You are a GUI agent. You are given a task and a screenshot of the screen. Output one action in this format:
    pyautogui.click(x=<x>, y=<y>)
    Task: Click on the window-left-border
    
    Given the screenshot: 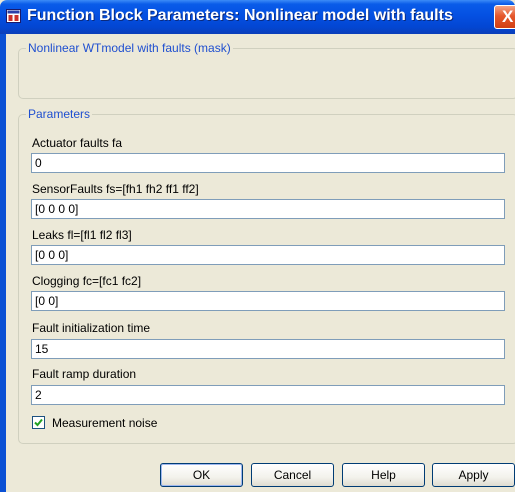 What is the action you would take?
    pyautogui.click(x=3, y=263)
    